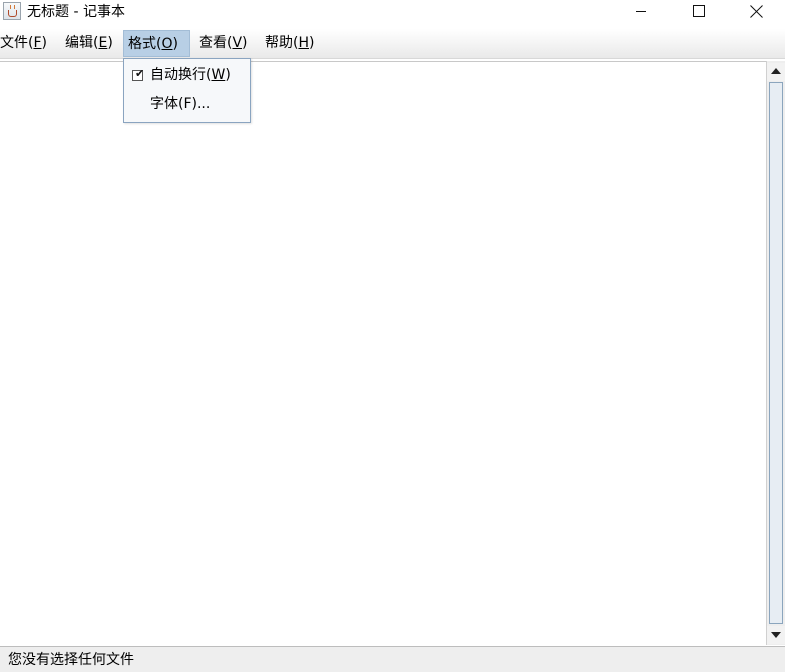 This screenshot has width=785, height=672. What do you see at coordinates (223, 43) in the screenshot?
I see `menu-view: 查看(V)` at bounding box center [223, 43].